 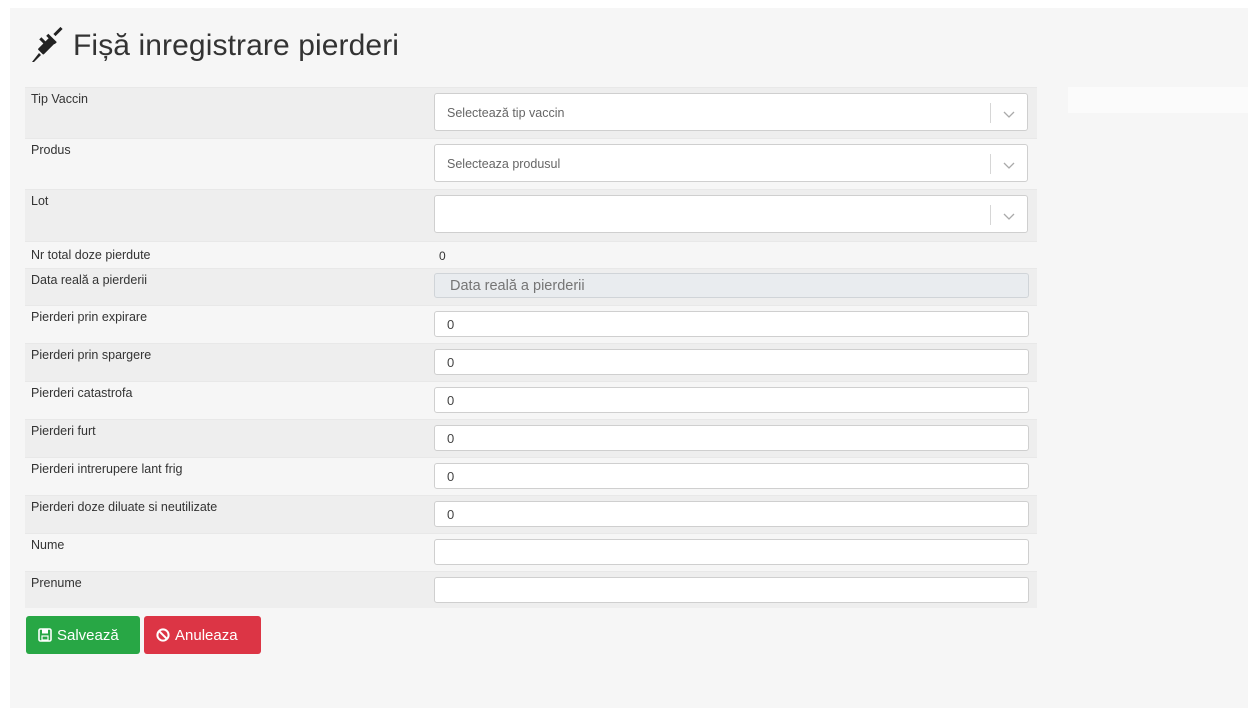 I want to click on row-diluate: Pierderi doze diluate si neutilizate, so click(x=531, y=514).